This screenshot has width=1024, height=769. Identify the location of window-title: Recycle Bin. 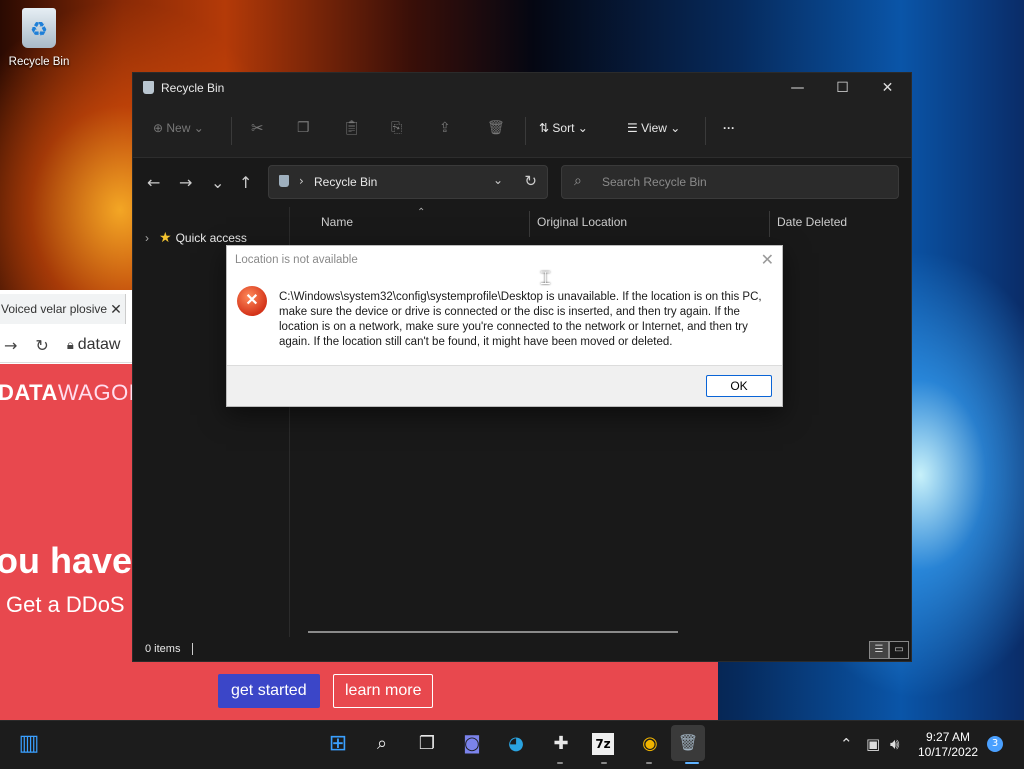
(193, 88).